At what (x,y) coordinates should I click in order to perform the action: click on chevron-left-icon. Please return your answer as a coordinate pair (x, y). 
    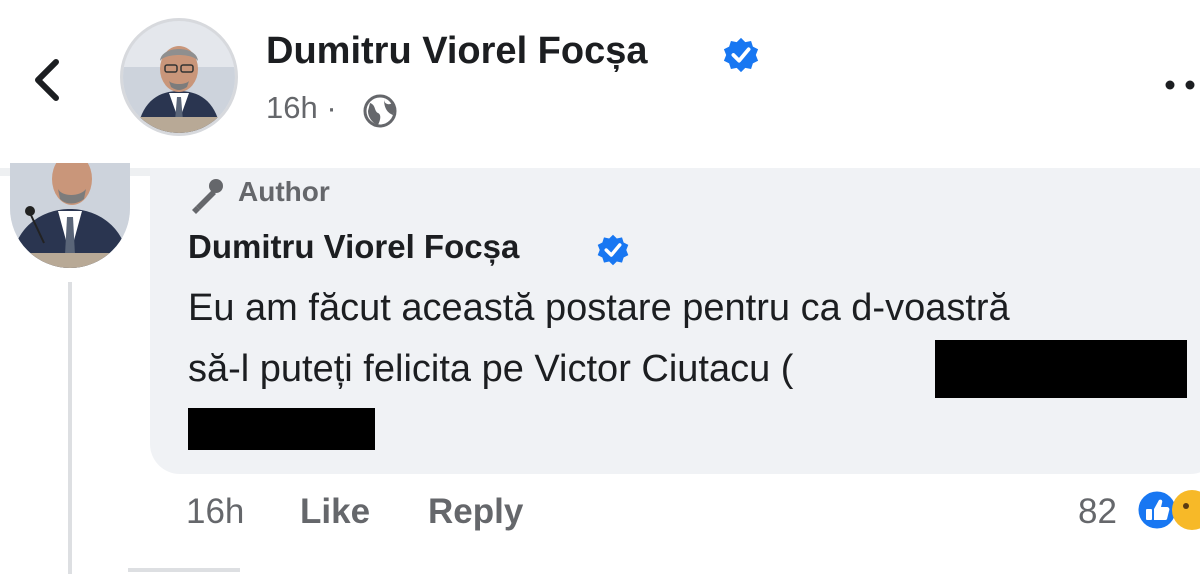
    Looking at the image, I should click on (48, 80).